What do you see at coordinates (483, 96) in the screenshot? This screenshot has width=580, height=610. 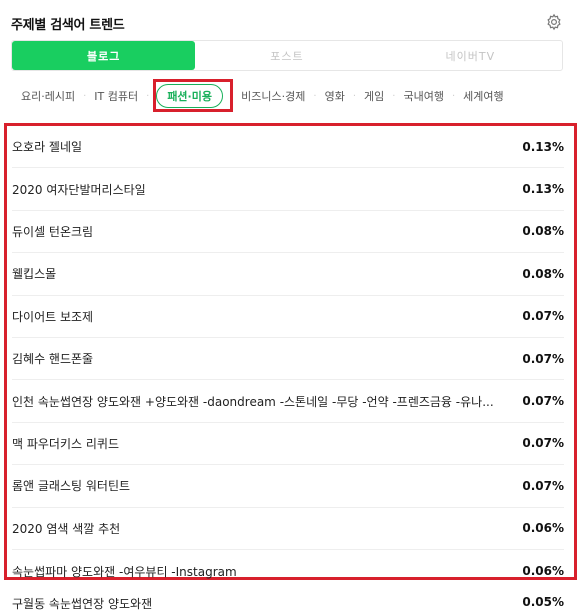 I see `category-world-travel: 세계여행` at bounding box center [483, 96].